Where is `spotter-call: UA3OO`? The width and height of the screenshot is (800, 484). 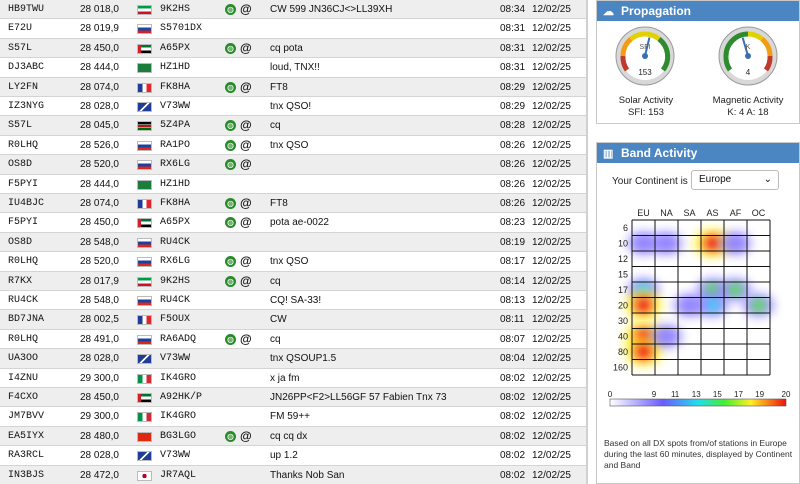 spotter-call: UA3OO is located at coordinates (23, 358).